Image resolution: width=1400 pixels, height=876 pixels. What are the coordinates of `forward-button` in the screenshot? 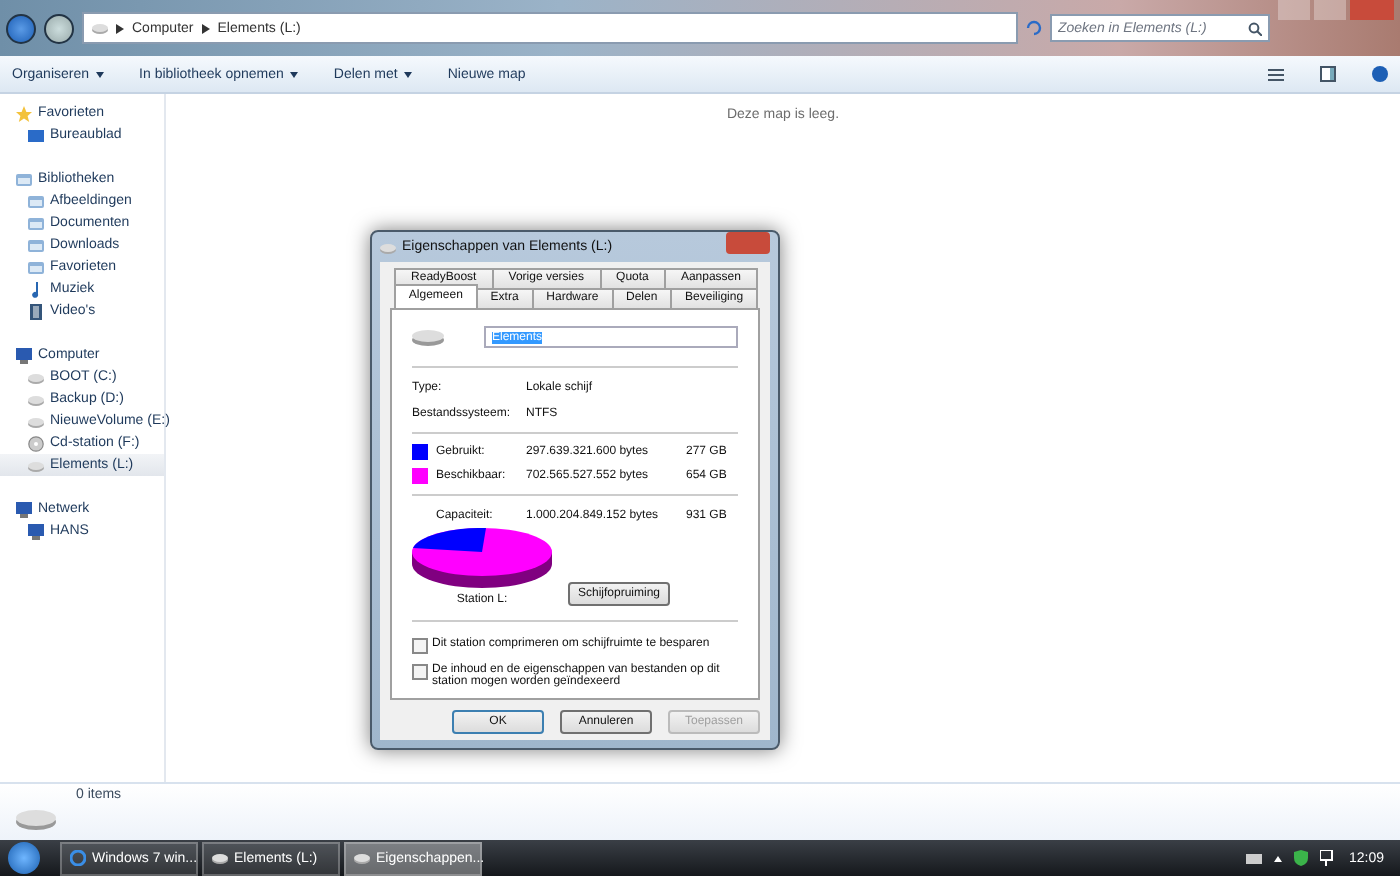 It's located at (59, 28).